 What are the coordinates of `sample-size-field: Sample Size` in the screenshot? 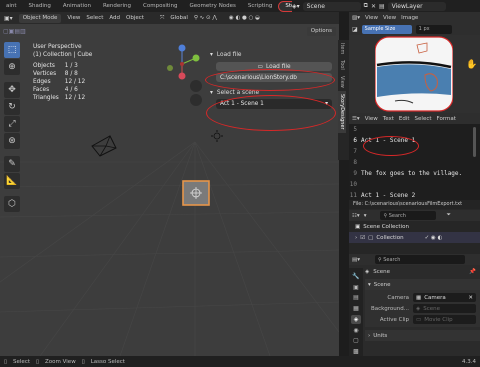 It's located at (386, 29).